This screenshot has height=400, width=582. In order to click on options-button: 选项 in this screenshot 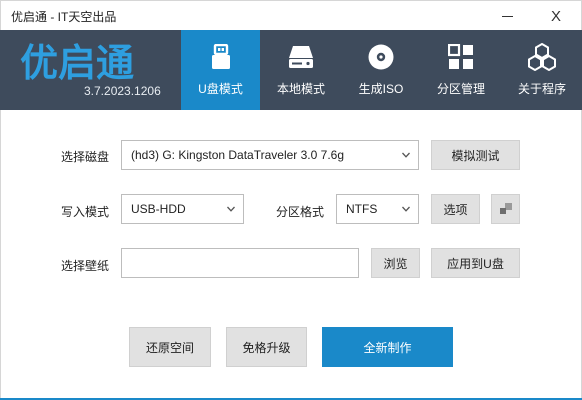, I will do `click(455, 209)`.